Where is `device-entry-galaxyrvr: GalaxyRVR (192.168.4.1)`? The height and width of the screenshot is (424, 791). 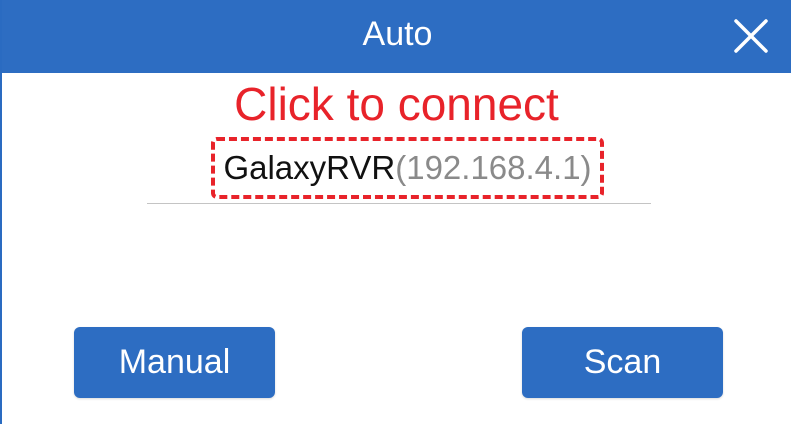 device-entry-galaxyrvr: GalaxyRVR (192.168.4.1) is located at coordinates (407, 168).